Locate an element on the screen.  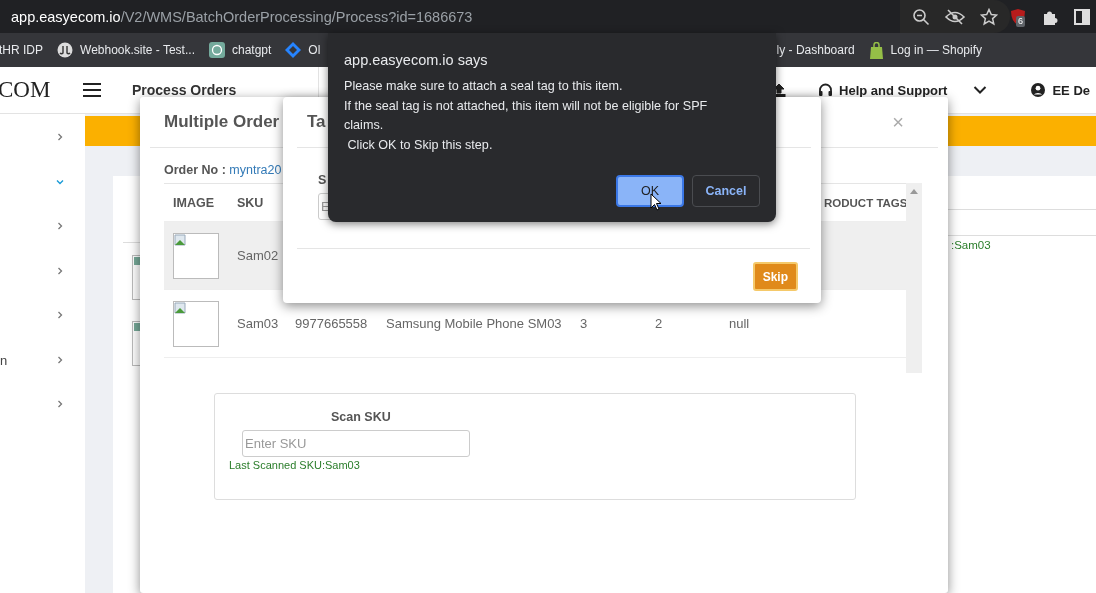
eye-slash-icon is located at coordinates (955, 16).